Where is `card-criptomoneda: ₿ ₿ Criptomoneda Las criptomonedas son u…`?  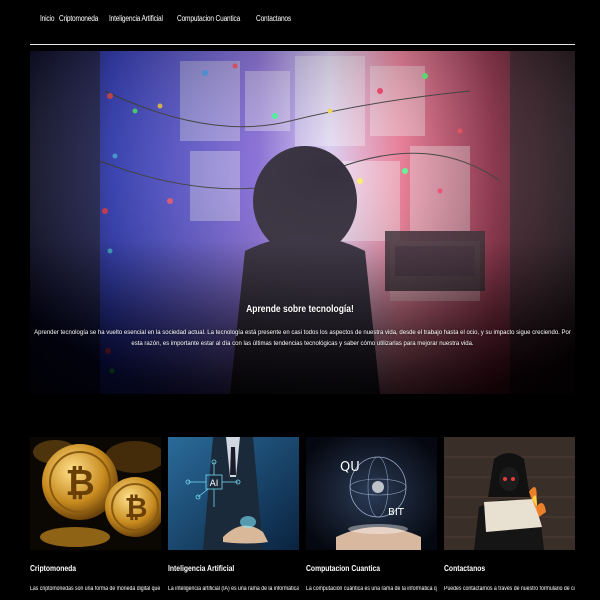 card-criptomoneda: ₿ ₿ Criptomoneda Las criptomonedas son u… is located at coordinates (95, 514).